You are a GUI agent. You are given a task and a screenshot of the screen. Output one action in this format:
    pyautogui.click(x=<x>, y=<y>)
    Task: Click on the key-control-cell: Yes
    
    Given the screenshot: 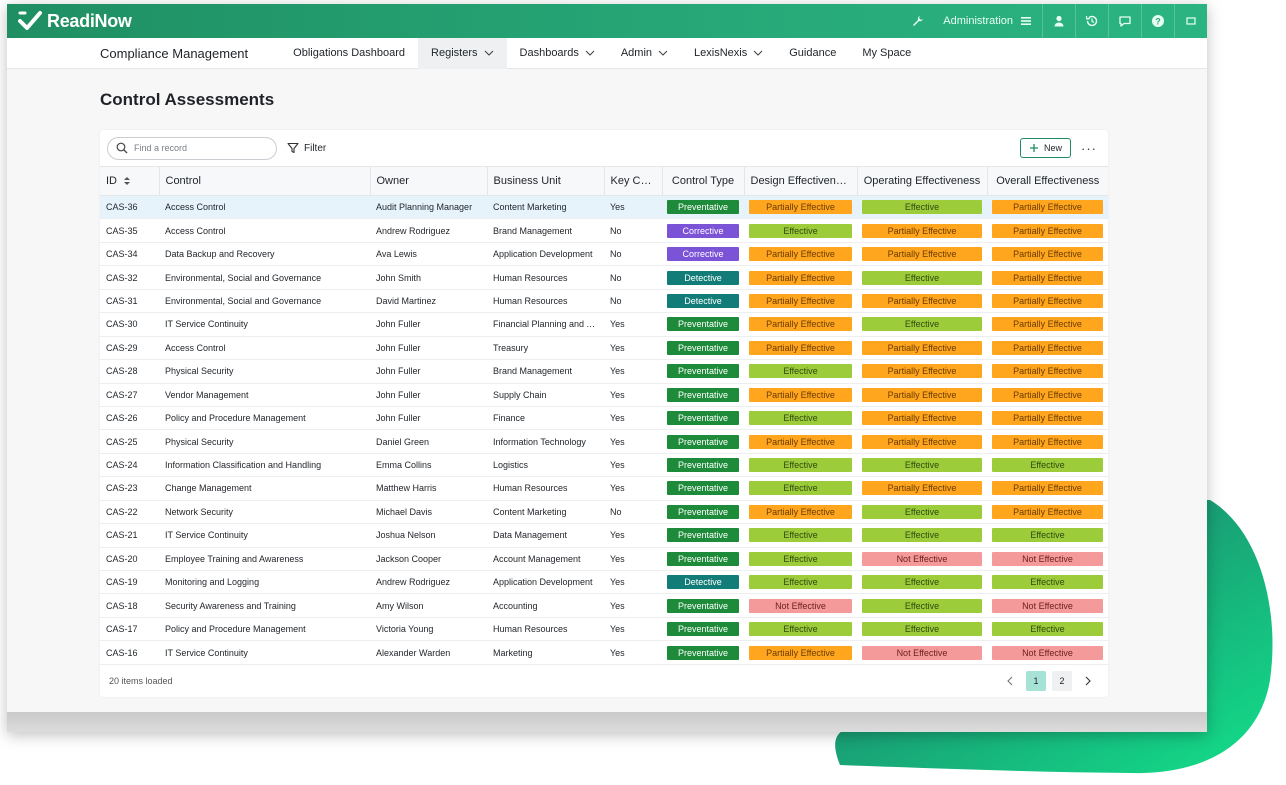 What is the action you would take?
    pyautogui.click(x=633, y=418)
    